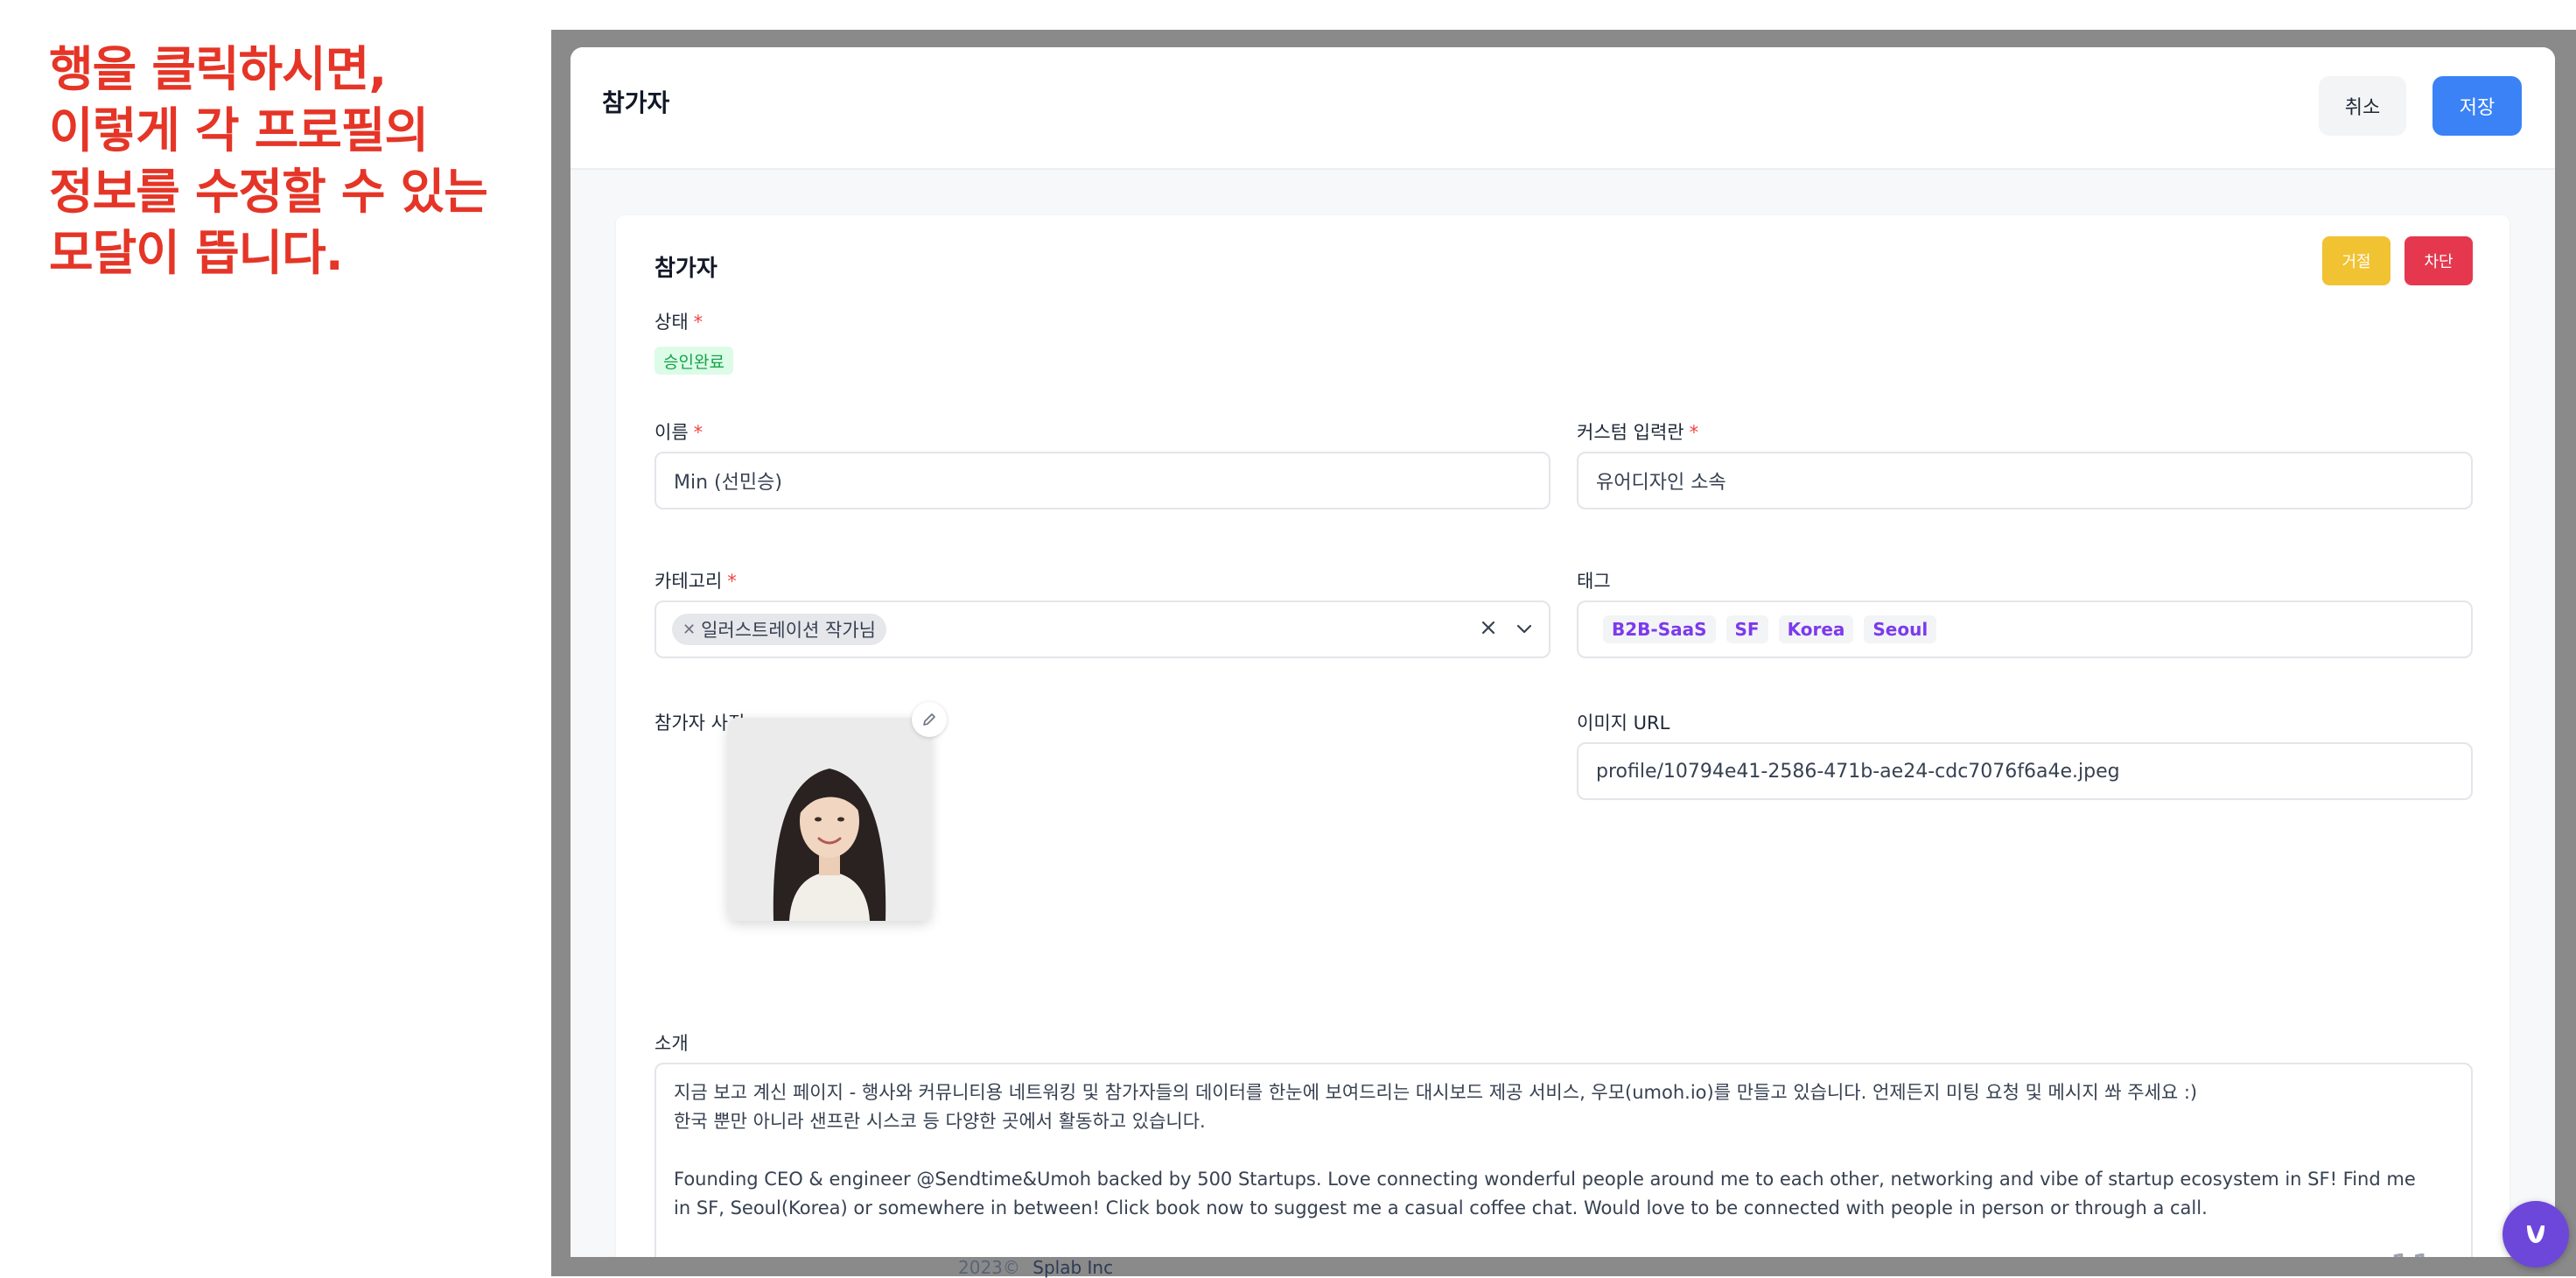  I want to click on annotation-line: 행을 클릭하시면,, so click(218, 69).